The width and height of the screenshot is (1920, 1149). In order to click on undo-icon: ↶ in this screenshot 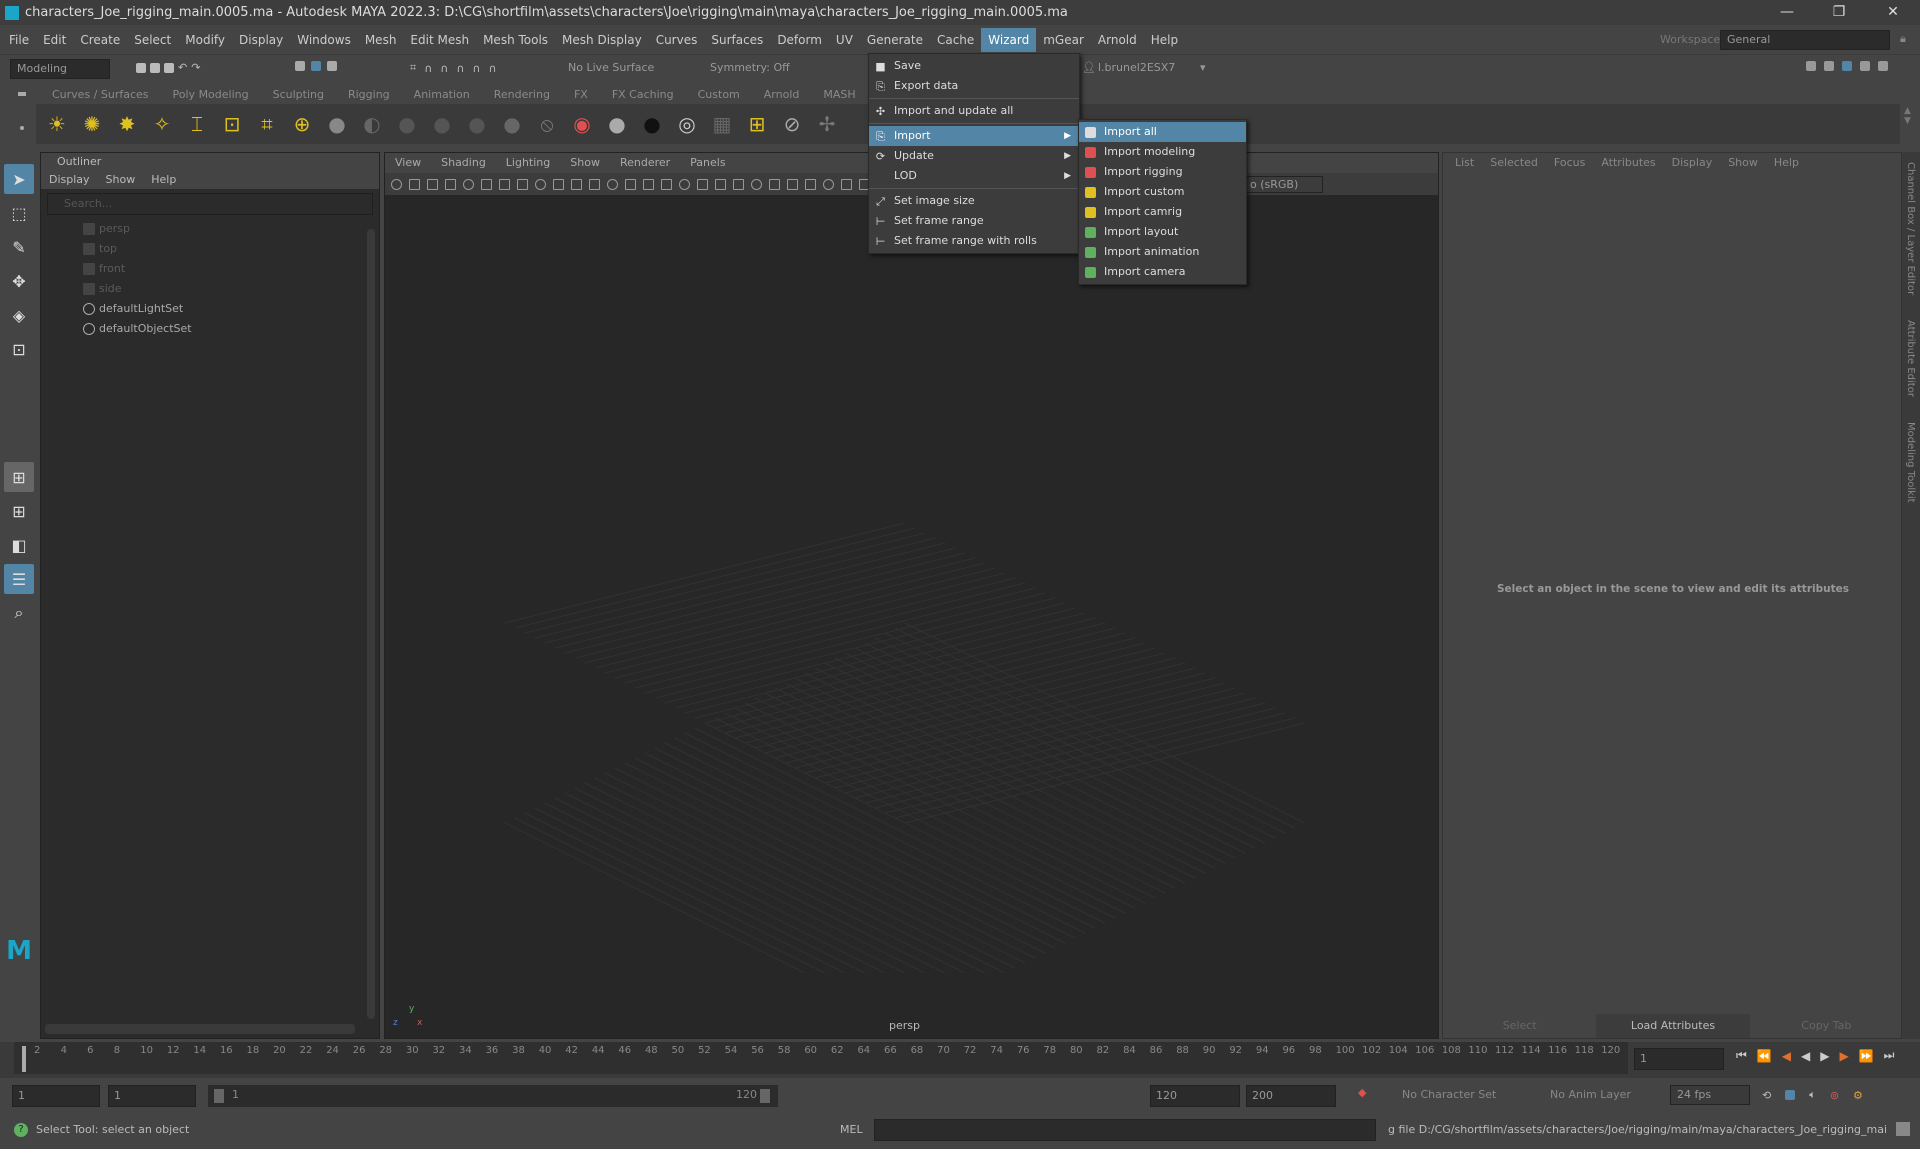, I will do `click(182, 67)`.